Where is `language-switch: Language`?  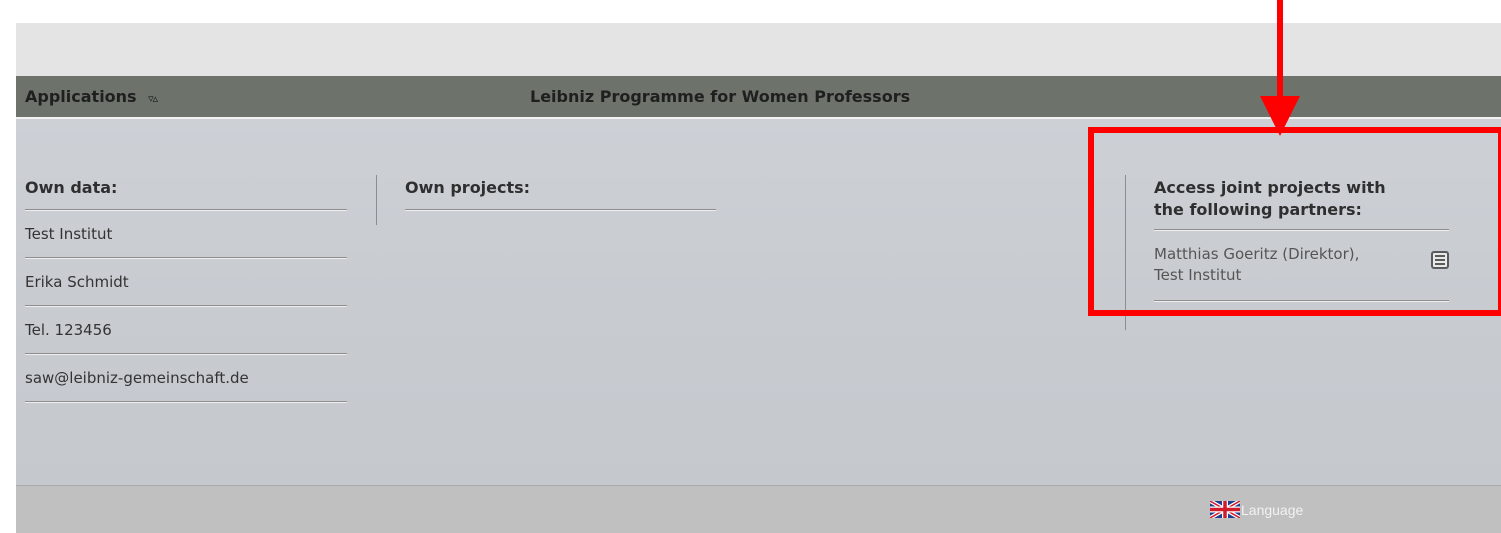 language-switch: Language is located at coordinates (1256, 509).